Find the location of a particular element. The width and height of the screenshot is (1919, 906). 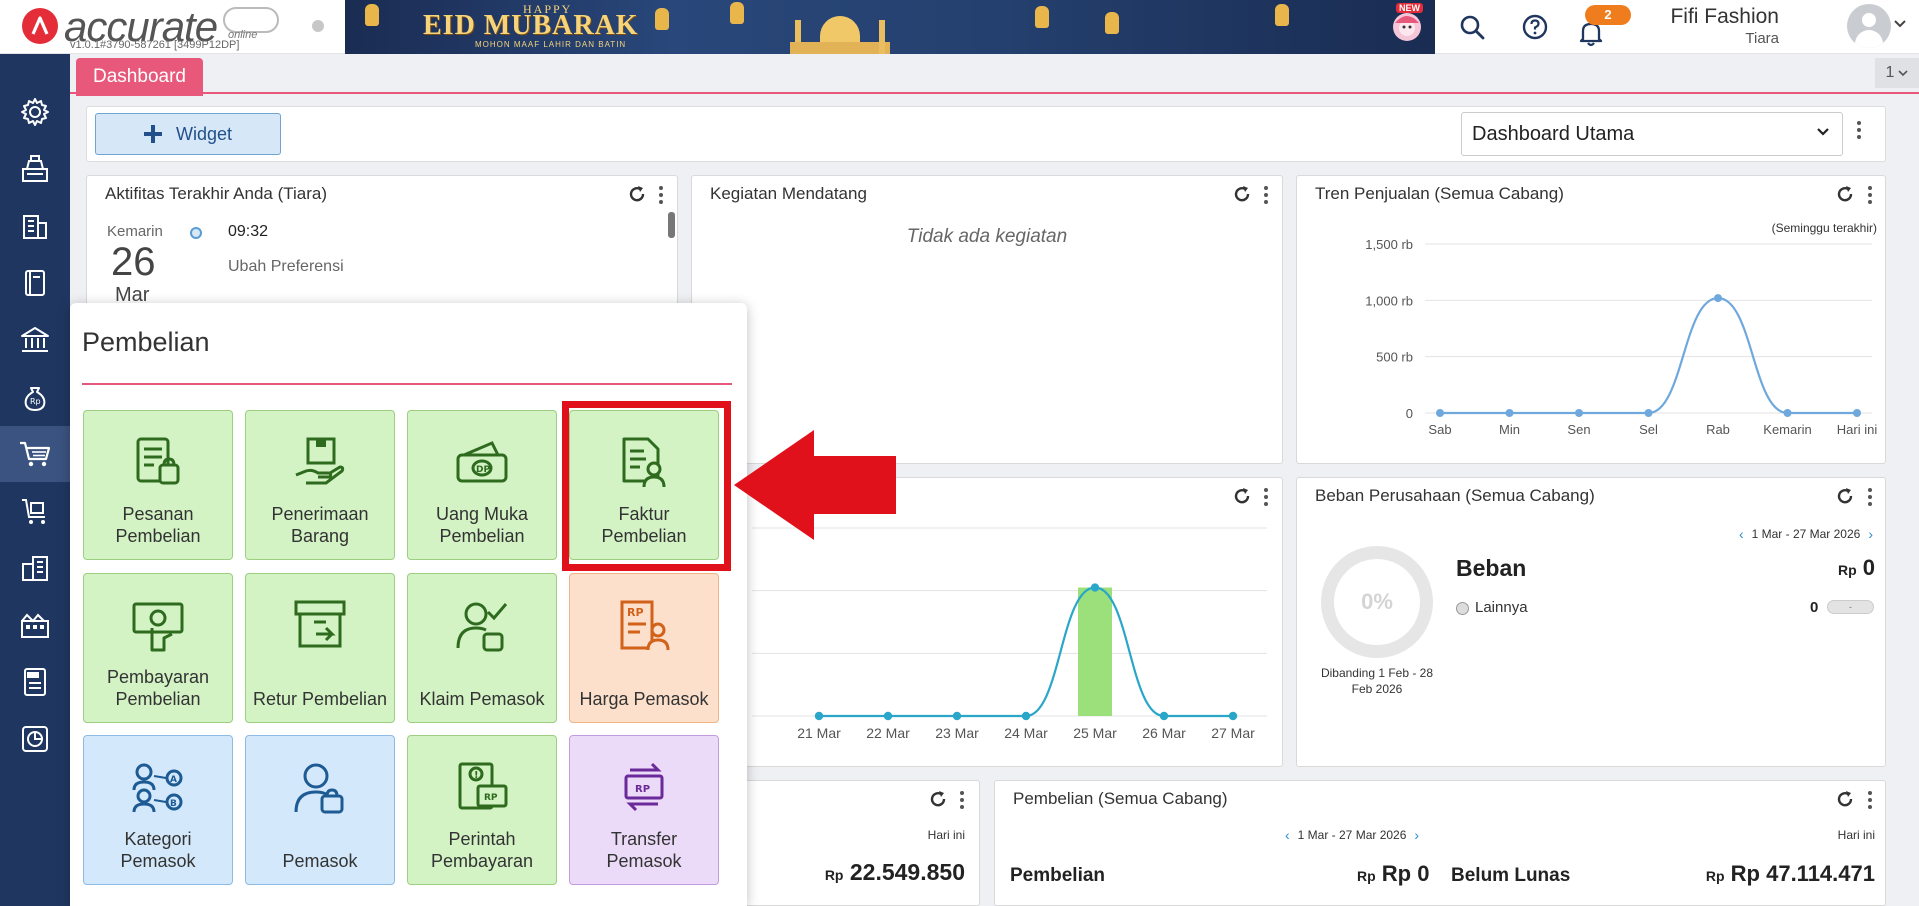

chevron-down-icon is located at coordinates (1900, 25).